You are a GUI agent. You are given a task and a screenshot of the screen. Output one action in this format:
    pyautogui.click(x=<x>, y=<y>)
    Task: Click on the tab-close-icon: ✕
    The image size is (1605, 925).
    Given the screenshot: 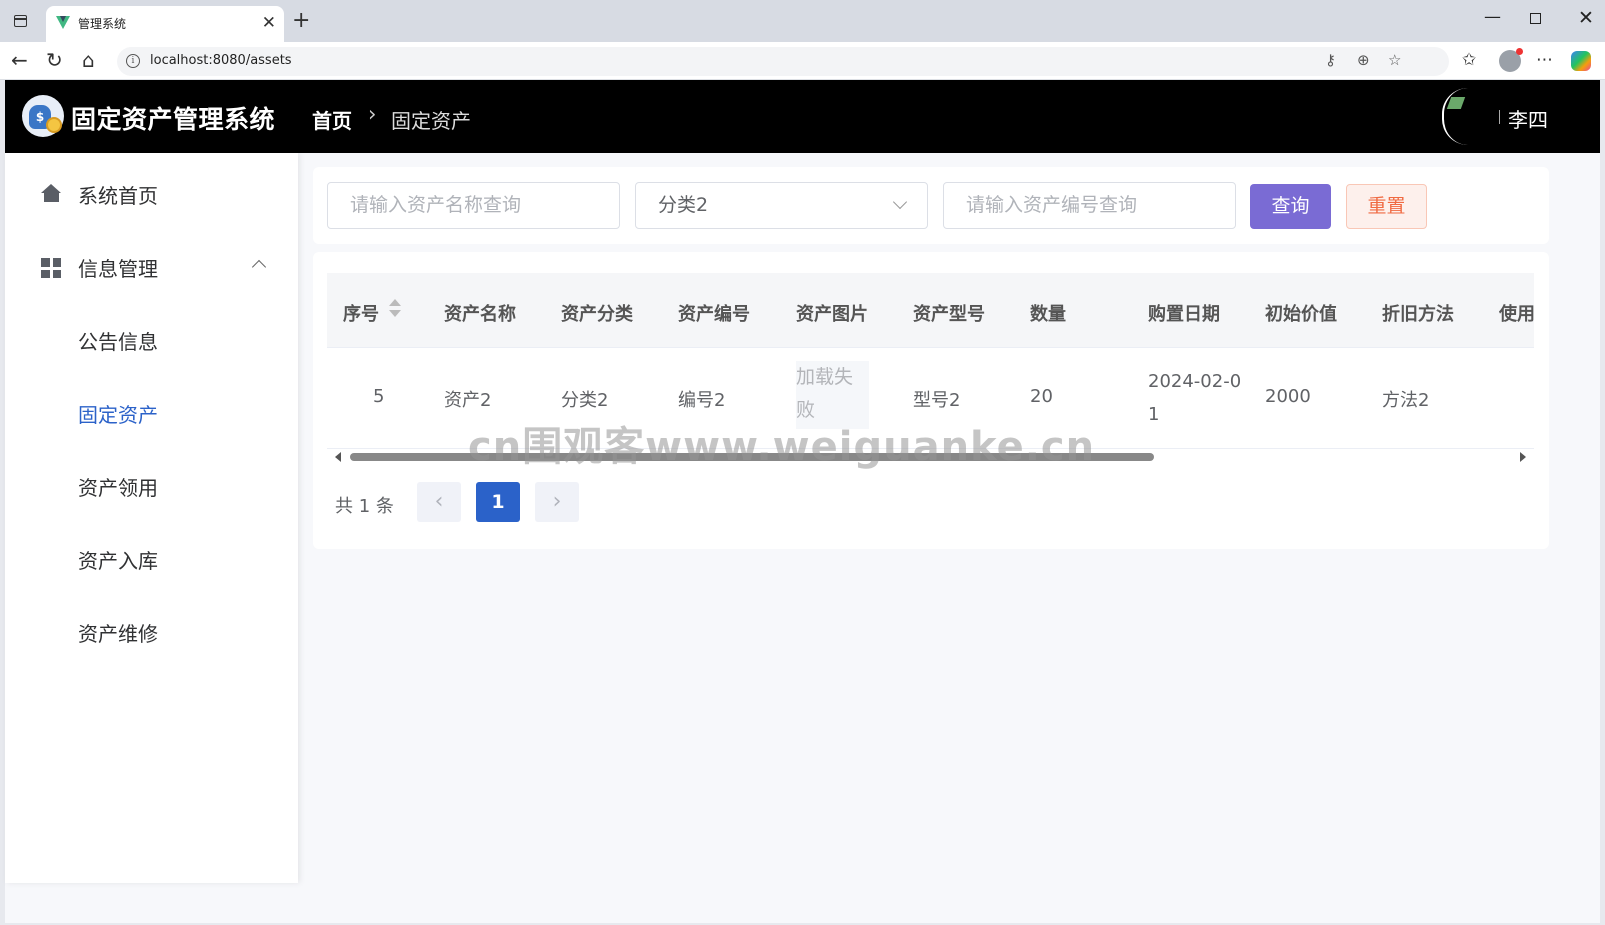 What is the action you would take?
    pyautogui.click(x=269, y=23)
    